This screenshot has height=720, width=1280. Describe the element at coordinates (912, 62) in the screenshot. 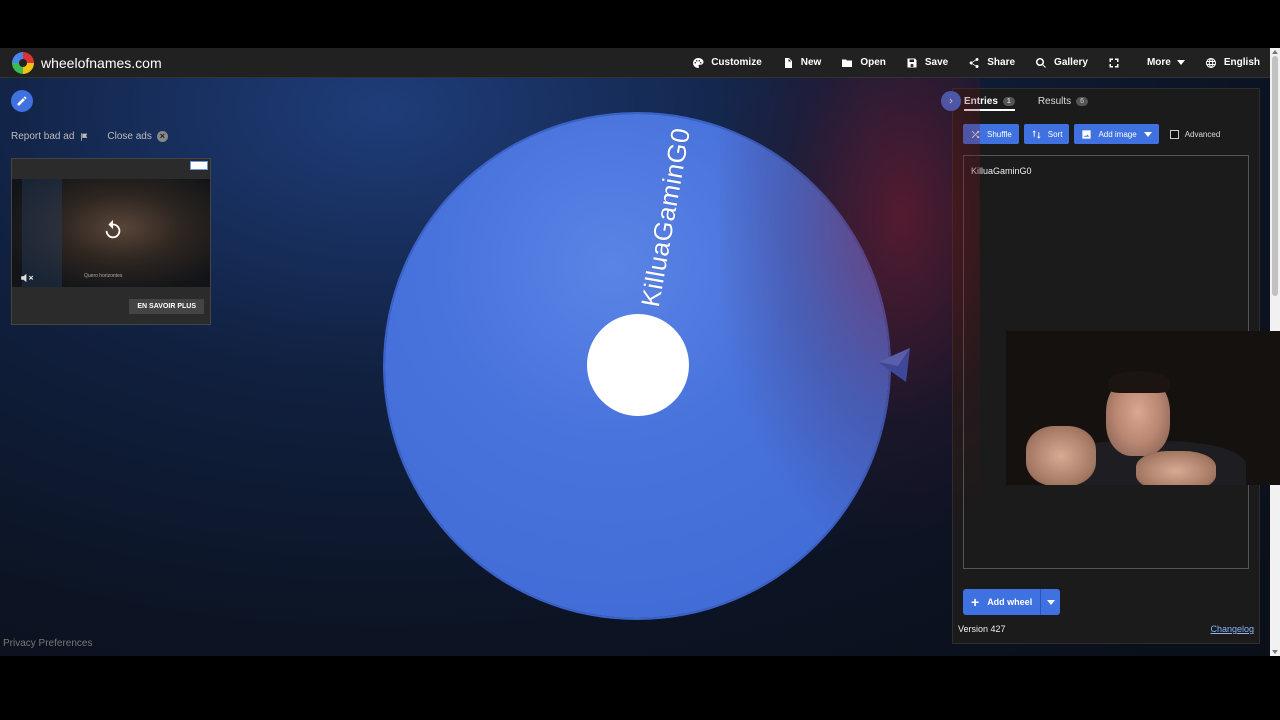

I see `save-icon` at that location.